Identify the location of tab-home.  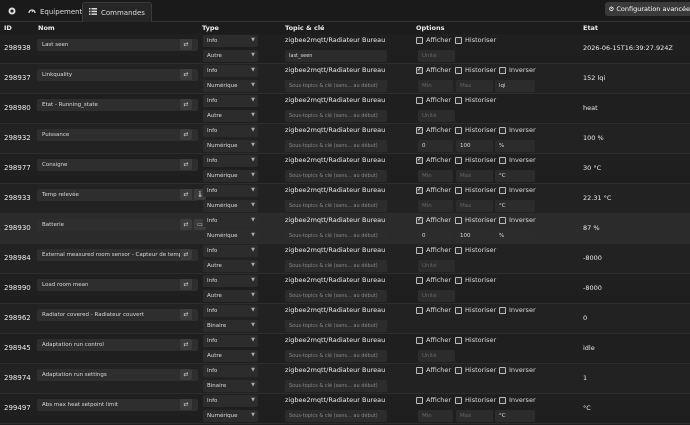
(12, 12).